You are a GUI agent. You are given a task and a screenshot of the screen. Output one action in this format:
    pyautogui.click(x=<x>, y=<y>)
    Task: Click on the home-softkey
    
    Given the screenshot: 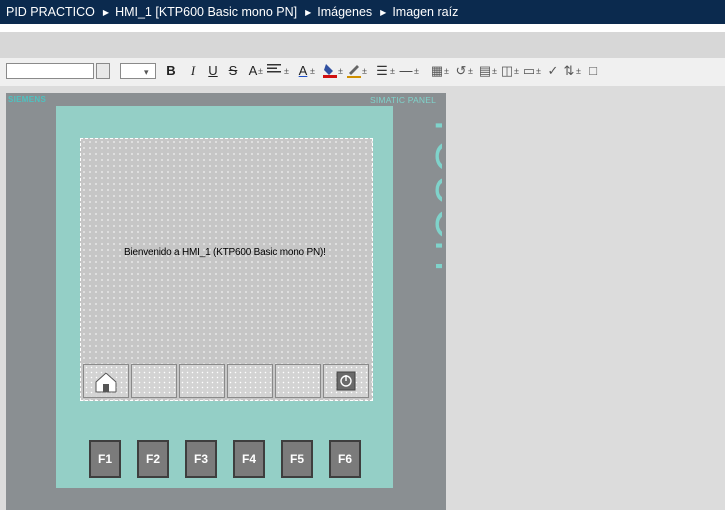 What is the action you would take?
    pyautogui.click(x=106, y=381)
    